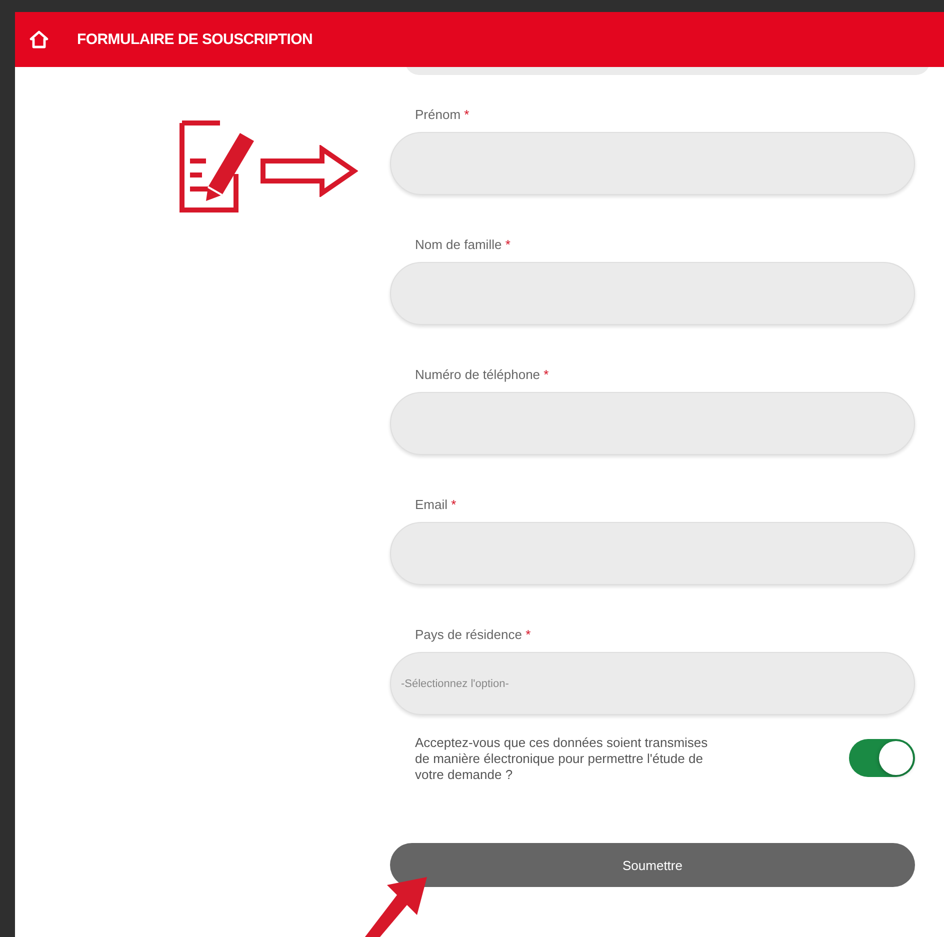 The width and height of the screenshot is (944, 937). Describe the element at coordinates (473, 635) in the screenshot. I see `field-label: Pays de résidence *` at that location.